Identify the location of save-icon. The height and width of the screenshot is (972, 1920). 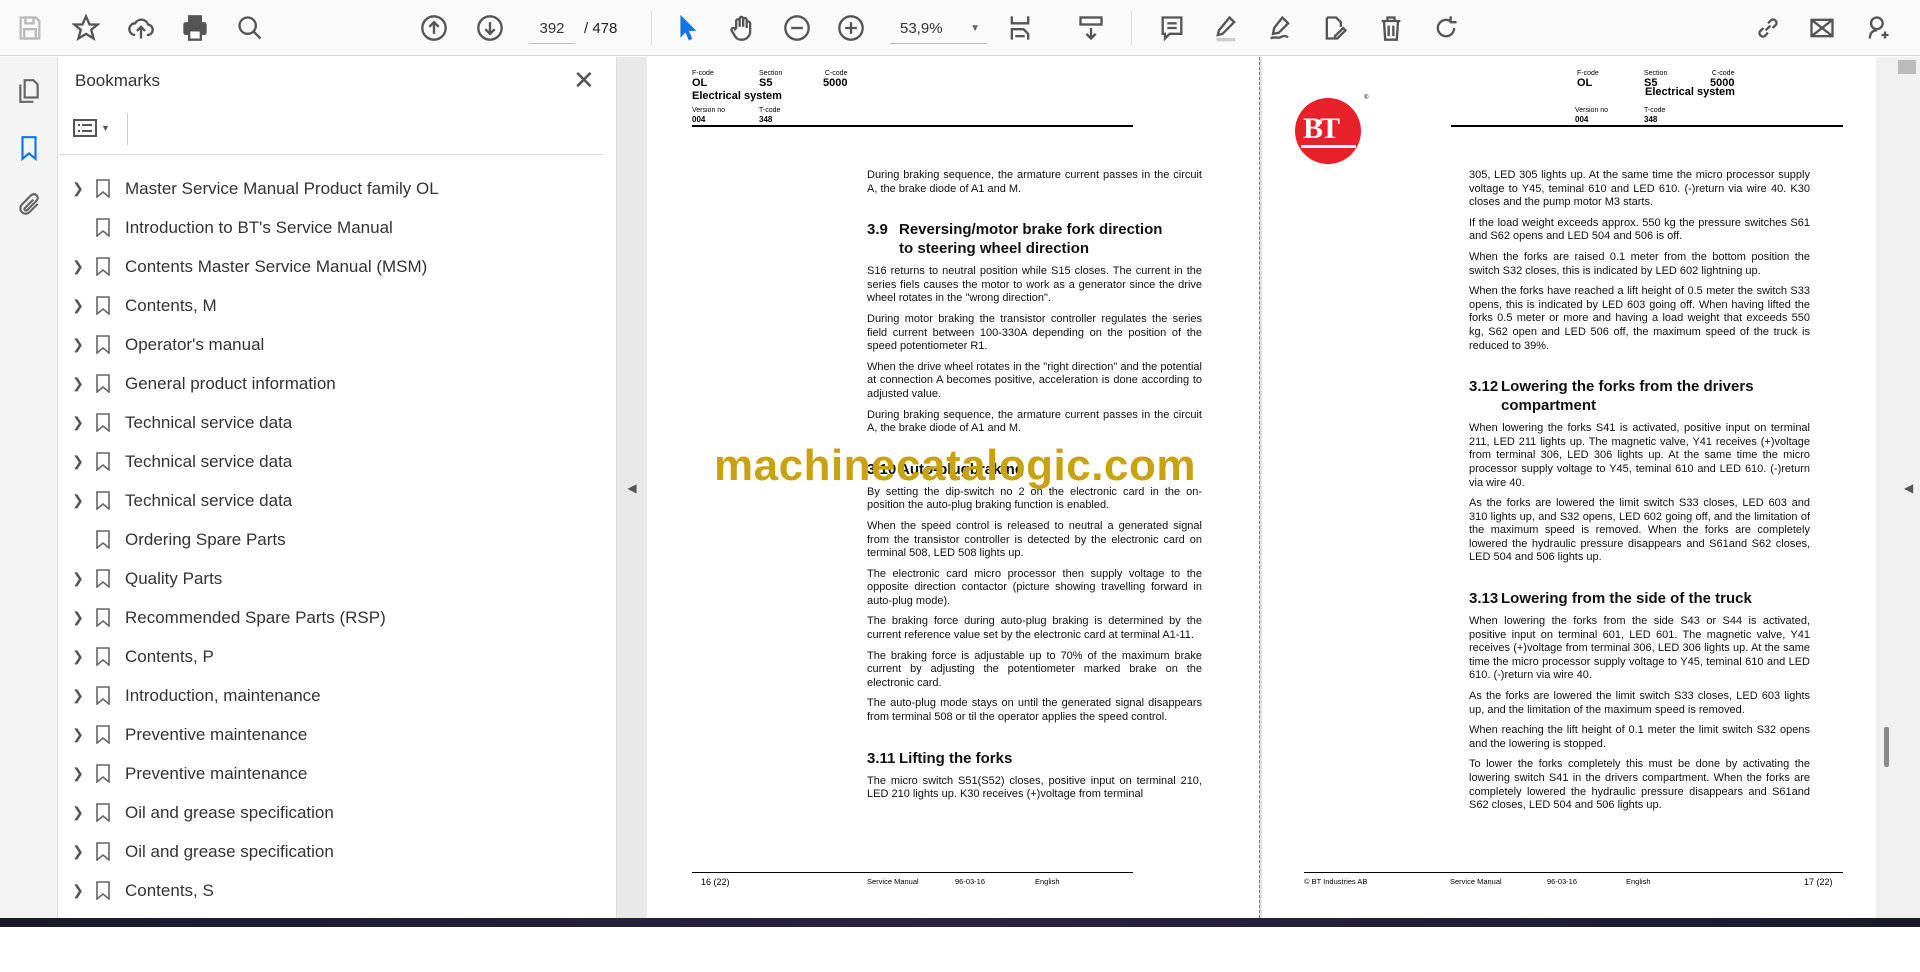
(30, 28).